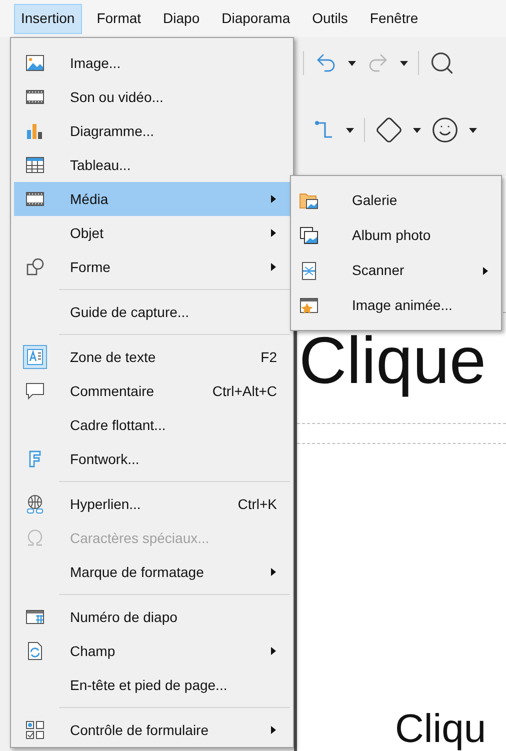 This screenshot has height=751, width=506. What do you see at coordinates (152, 267) in the screenshot?
I see `menu-item: Forme` at bounding box center [152, 267].